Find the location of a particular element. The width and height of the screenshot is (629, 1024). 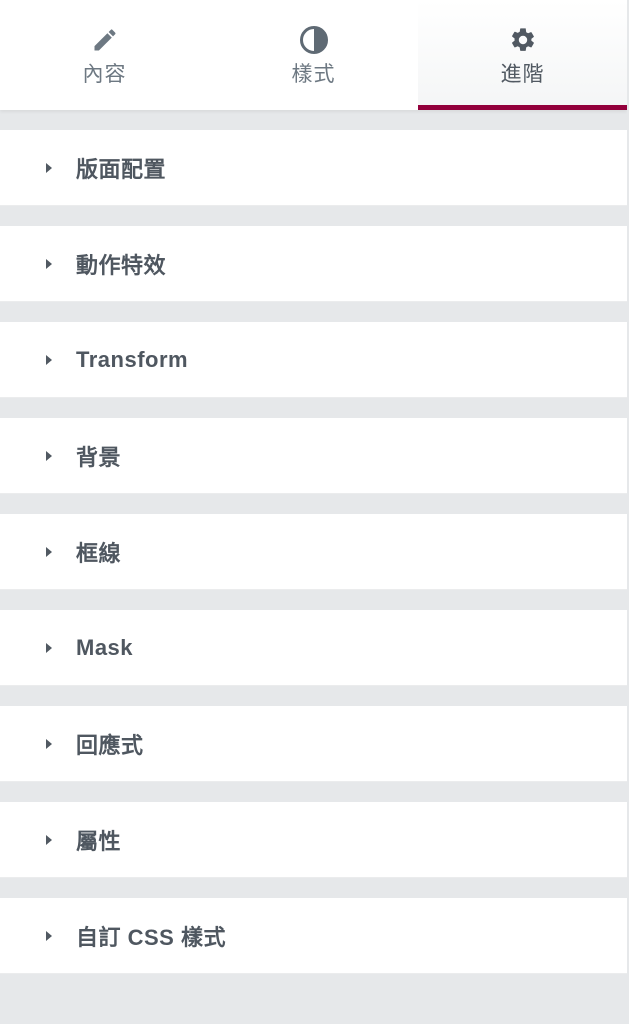

tab-content: 內容 is located at coordinates (104, 55).